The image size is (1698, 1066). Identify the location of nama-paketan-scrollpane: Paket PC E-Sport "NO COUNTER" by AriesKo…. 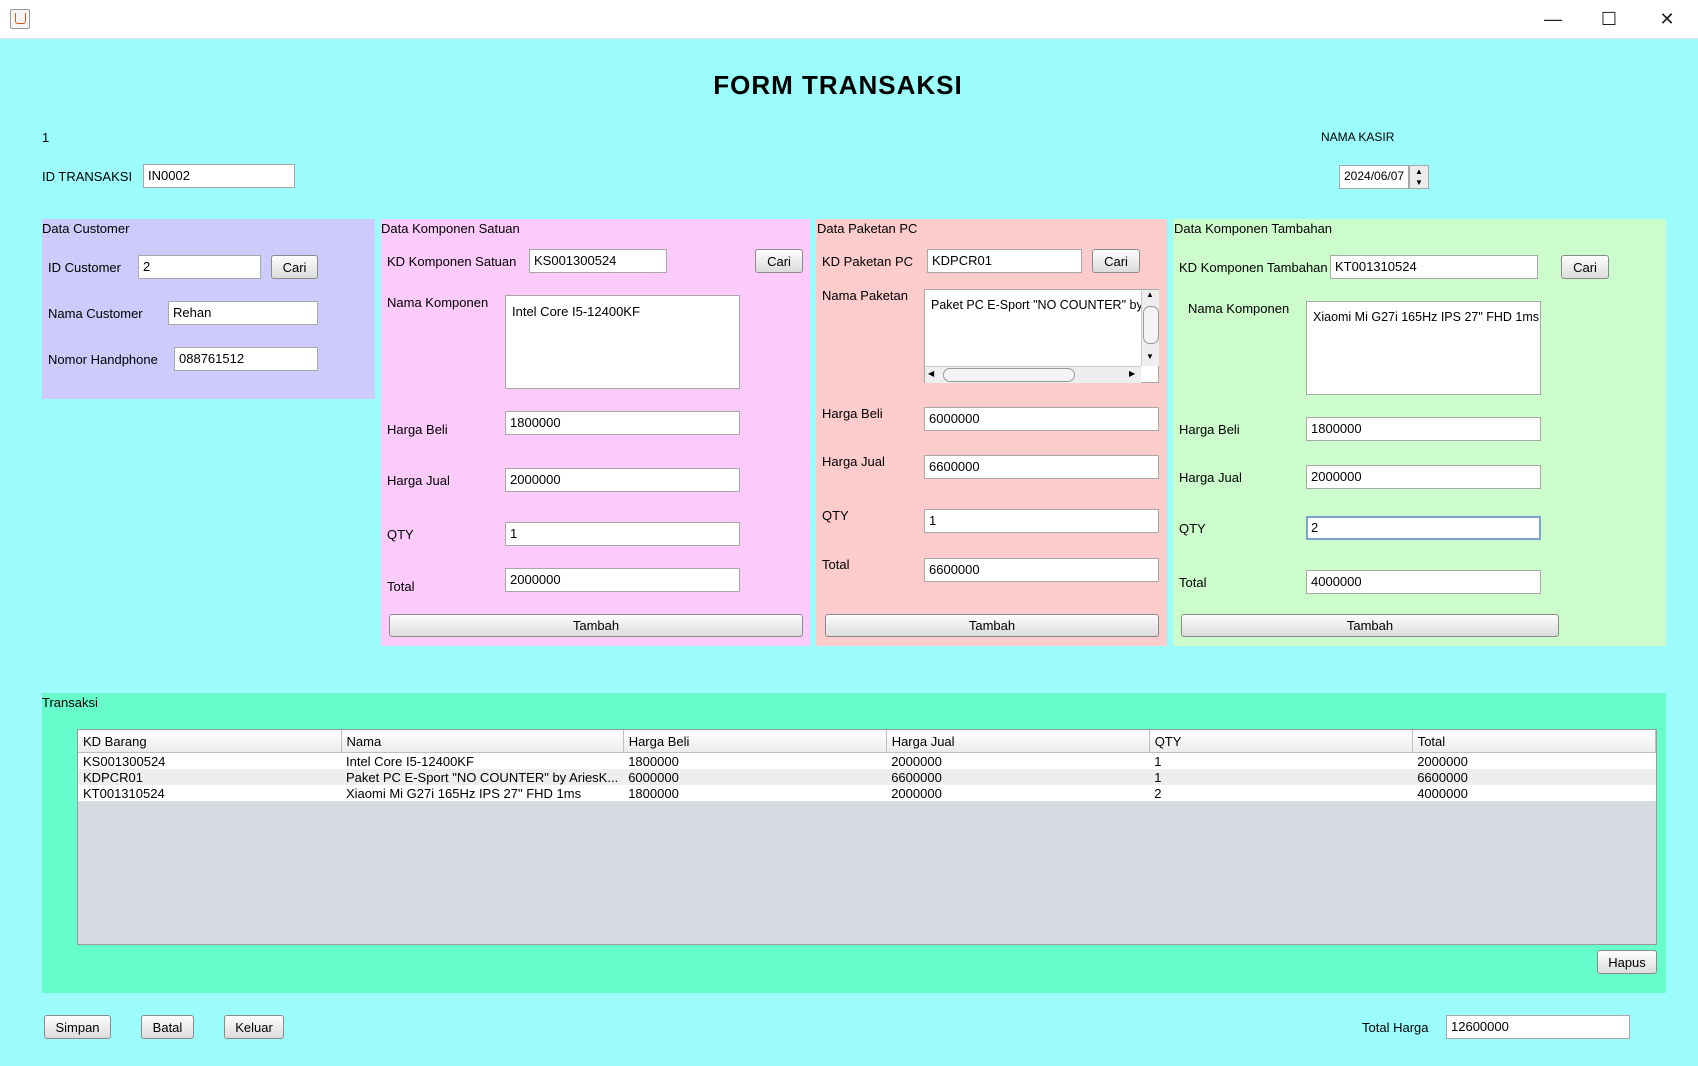
(1041, 336).